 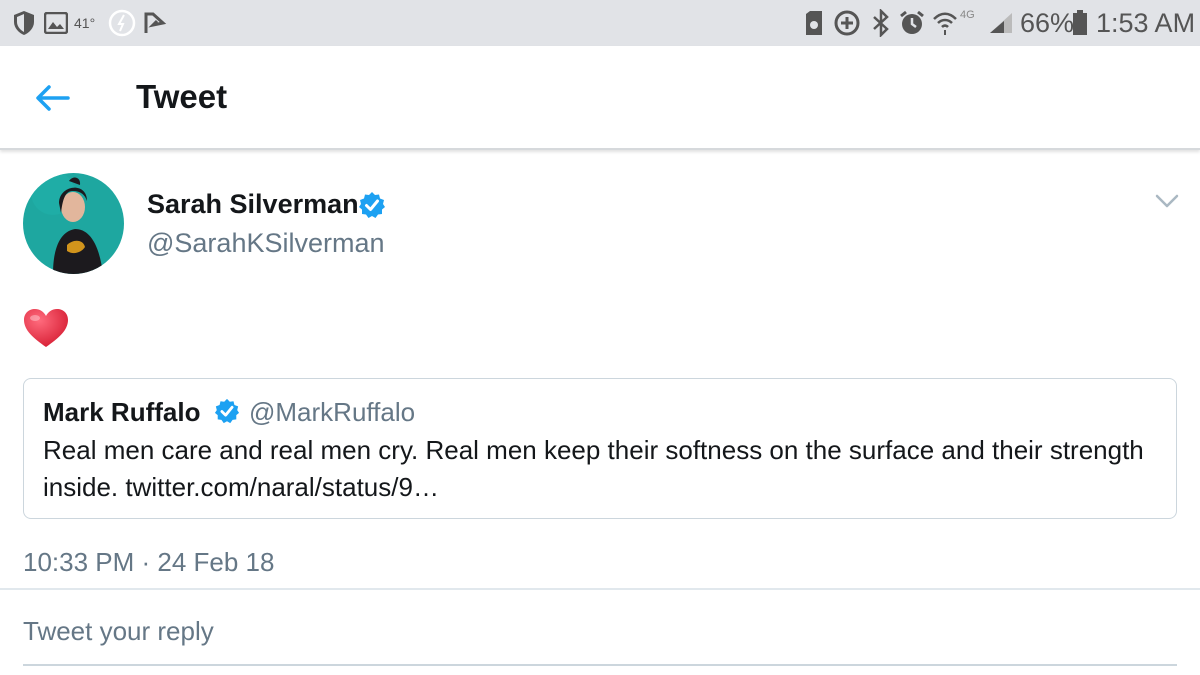 I want to click on image-icon, so click(x=56, y=23).